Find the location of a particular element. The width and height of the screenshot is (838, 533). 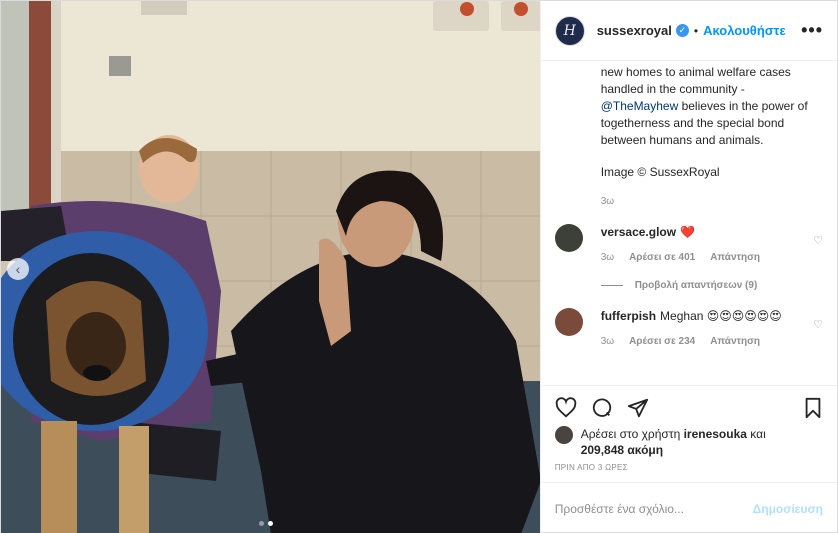

likes-prefix: Αρέσει στο χρήστη is located at coordinates (632, 434).